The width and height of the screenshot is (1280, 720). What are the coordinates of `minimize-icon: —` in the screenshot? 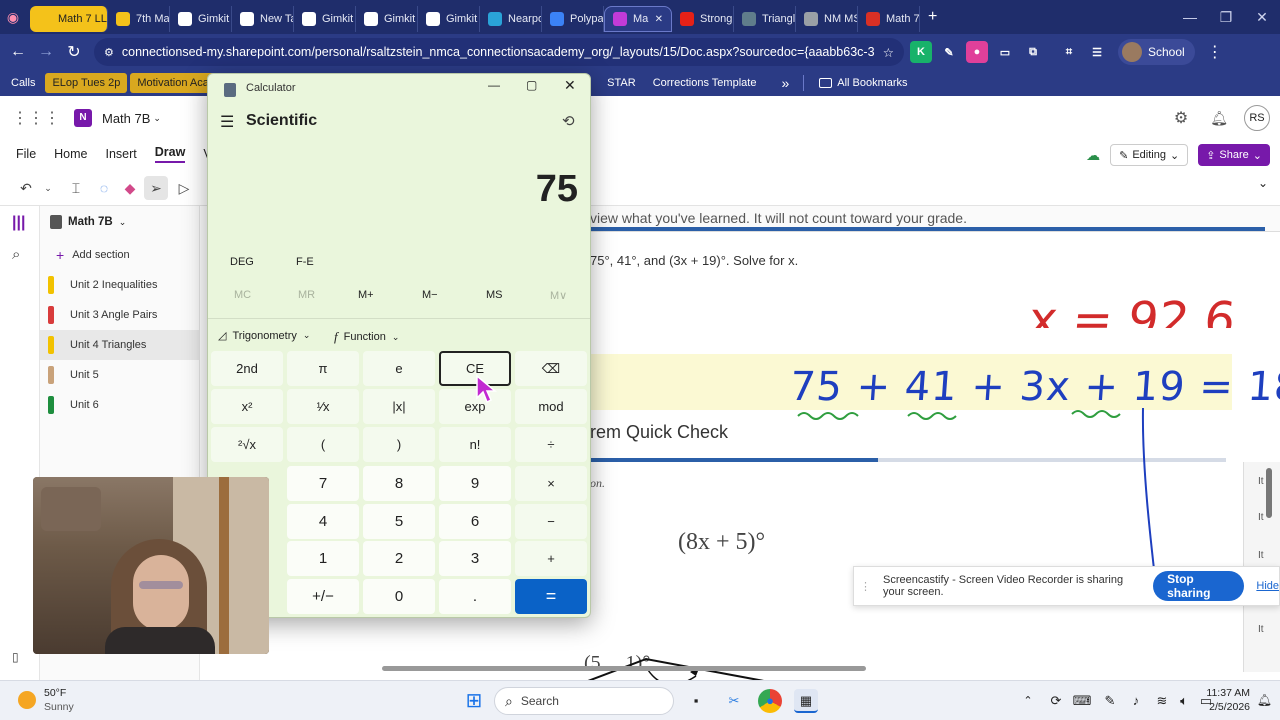 It's located at (494, 85).